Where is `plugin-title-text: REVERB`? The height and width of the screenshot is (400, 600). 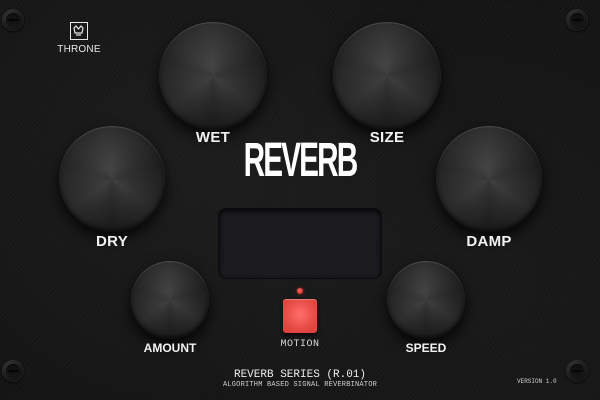
plugin-title-text: REVERB is located at coordinates (301, 160).